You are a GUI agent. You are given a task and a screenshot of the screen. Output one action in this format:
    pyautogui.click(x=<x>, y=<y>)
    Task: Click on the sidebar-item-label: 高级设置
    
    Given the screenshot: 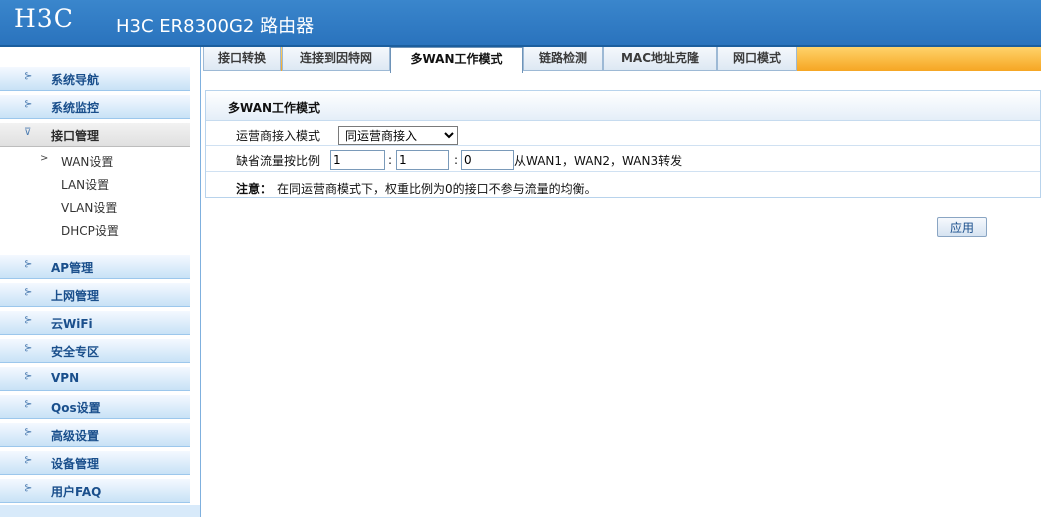 What is the action you would take?
    pyautogui.click(x=75, y=436)
    